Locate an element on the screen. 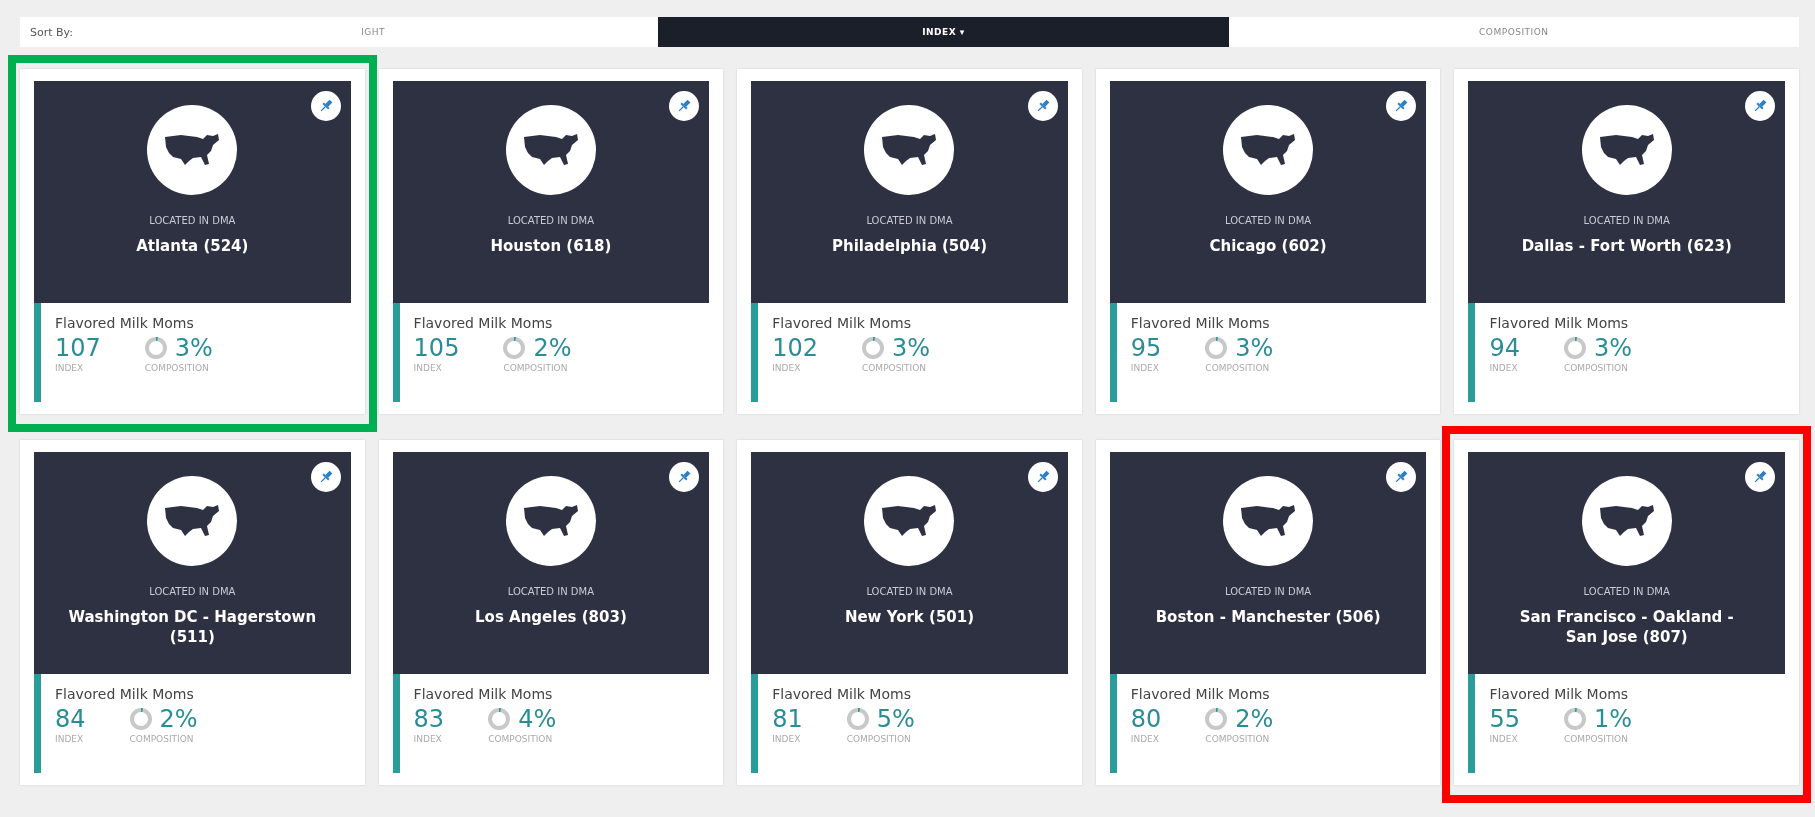 Image resolution: width=1815 pixels, height=817 pixels. index-value: 83 is located at coordinates (429, 719).